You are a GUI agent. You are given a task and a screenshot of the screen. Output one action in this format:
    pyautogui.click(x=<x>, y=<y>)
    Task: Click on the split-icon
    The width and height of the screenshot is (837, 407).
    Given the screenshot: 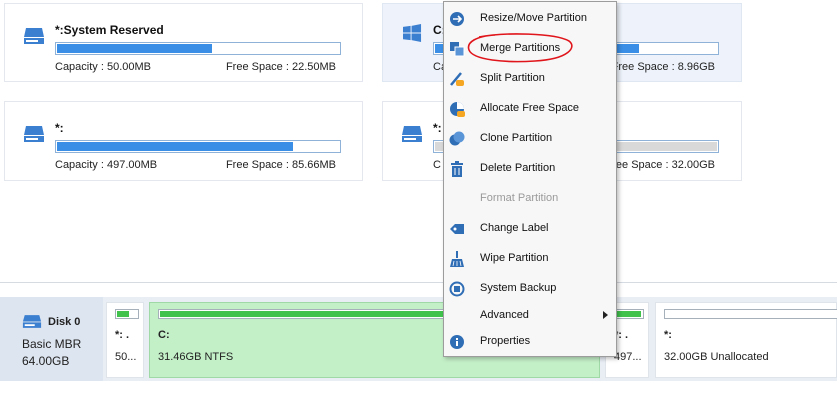 What is the action you would take?
    pyautogui.click(x=457, y=79)
    